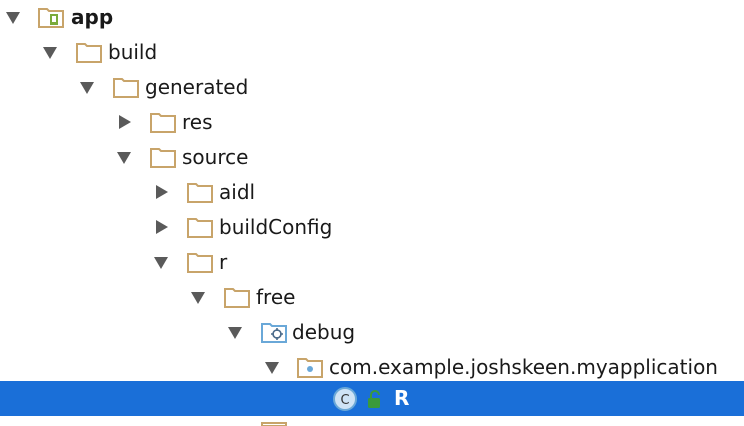 Image resolution: width=744 pixels, height=426 pixels. I want to click on tree-row-r: r, so click(372, 262).